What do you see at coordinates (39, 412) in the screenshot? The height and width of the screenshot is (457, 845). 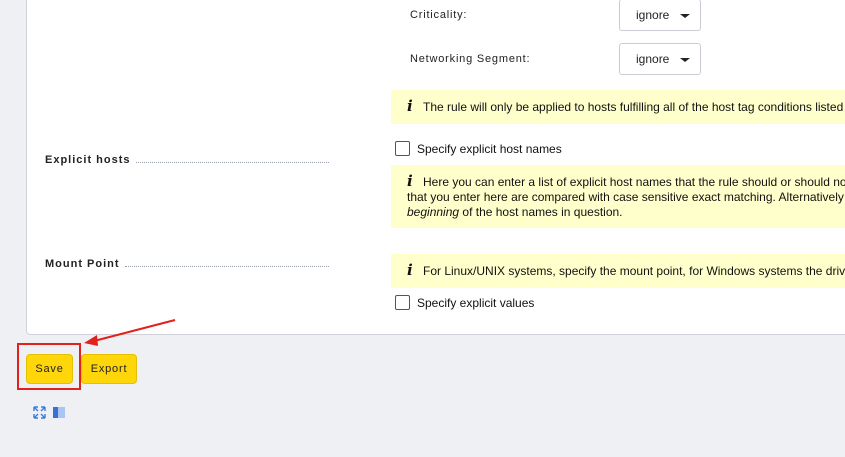 I see `fullscreen-icon` at bounding box center [39, 412].